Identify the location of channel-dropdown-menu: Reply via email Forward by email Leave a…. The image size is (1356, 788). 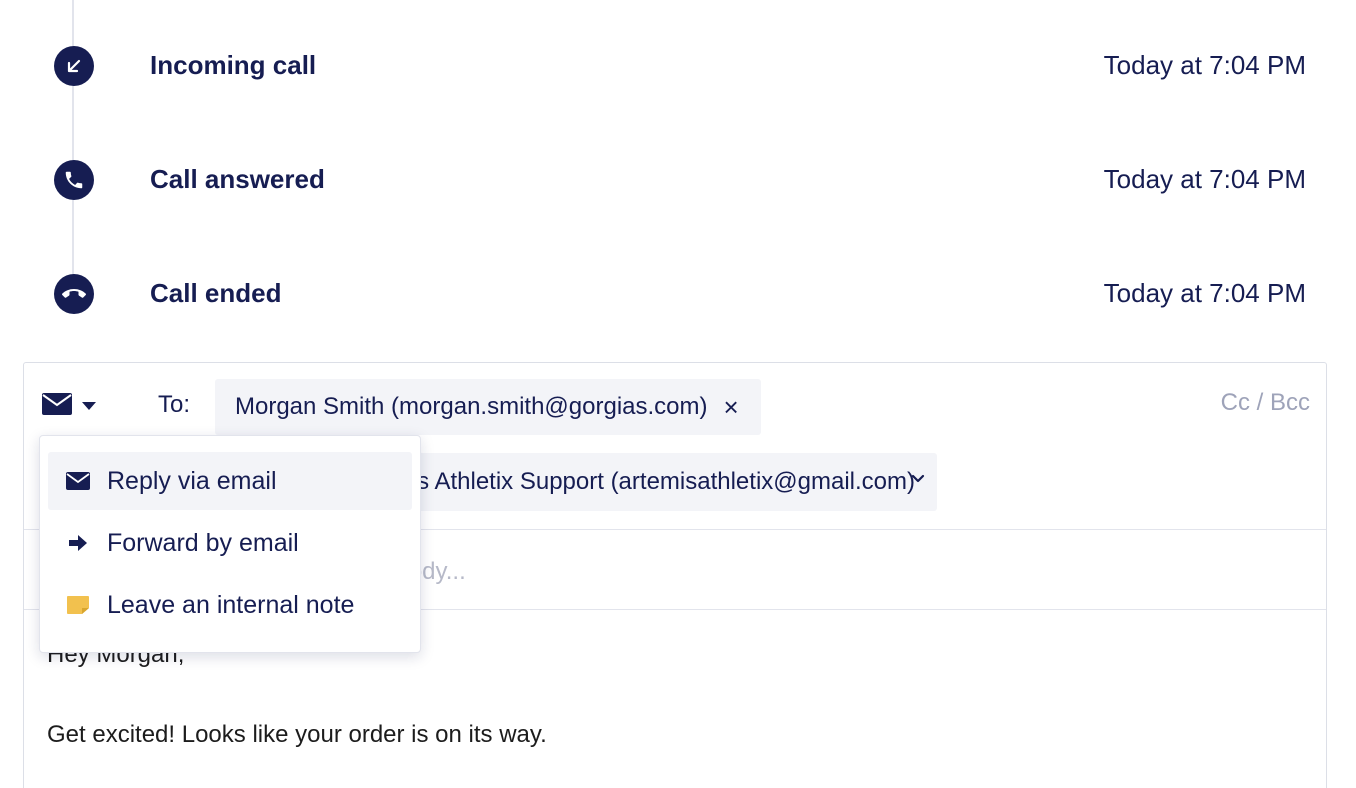
(230, 544).